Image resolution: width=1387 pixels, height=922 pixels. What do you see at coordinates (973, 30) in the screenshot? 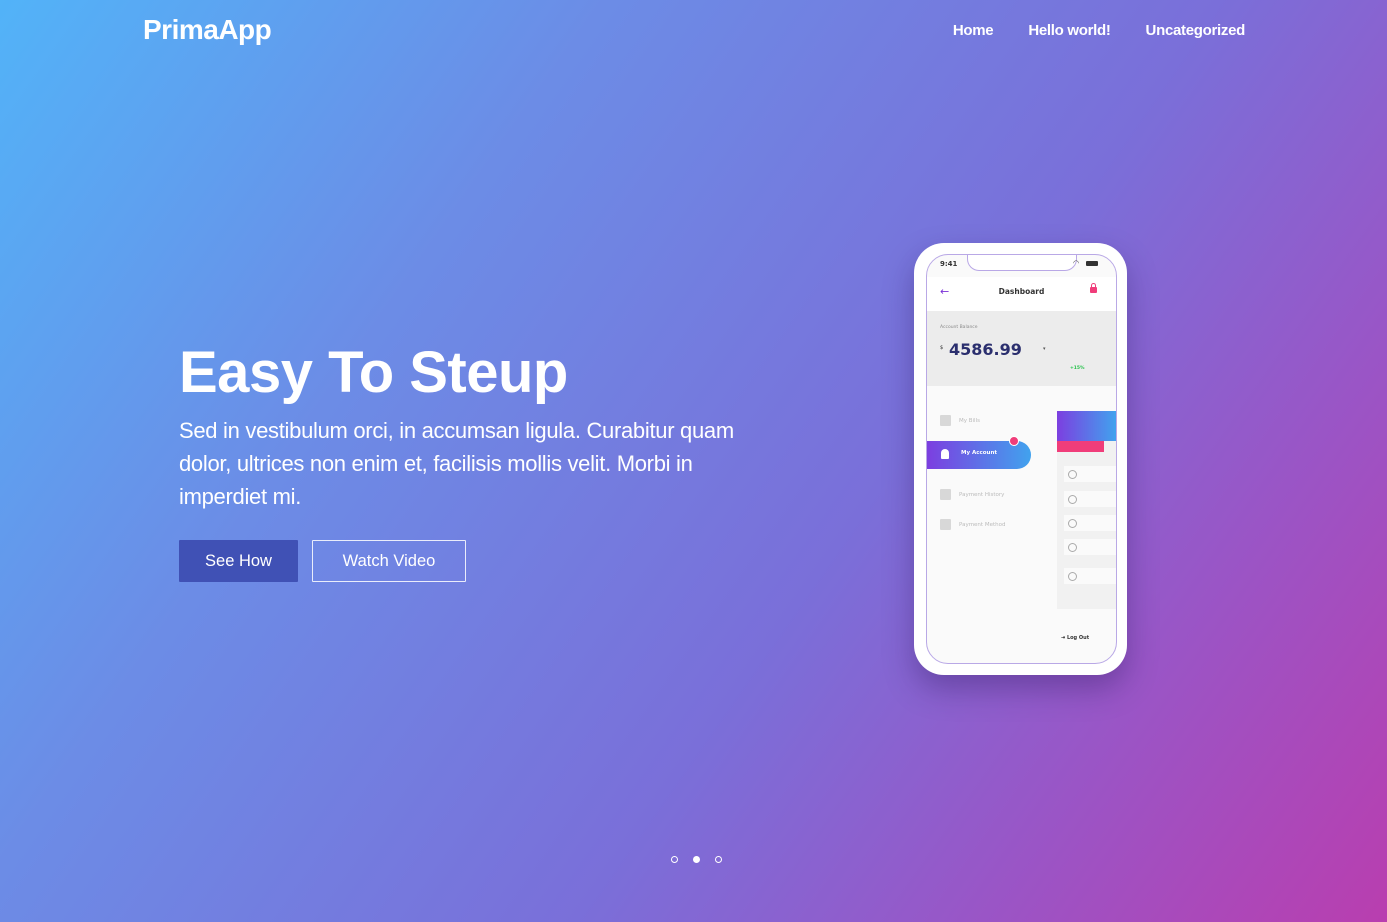
I see `nav-home-link: Home` at bounding box center [973, 30].